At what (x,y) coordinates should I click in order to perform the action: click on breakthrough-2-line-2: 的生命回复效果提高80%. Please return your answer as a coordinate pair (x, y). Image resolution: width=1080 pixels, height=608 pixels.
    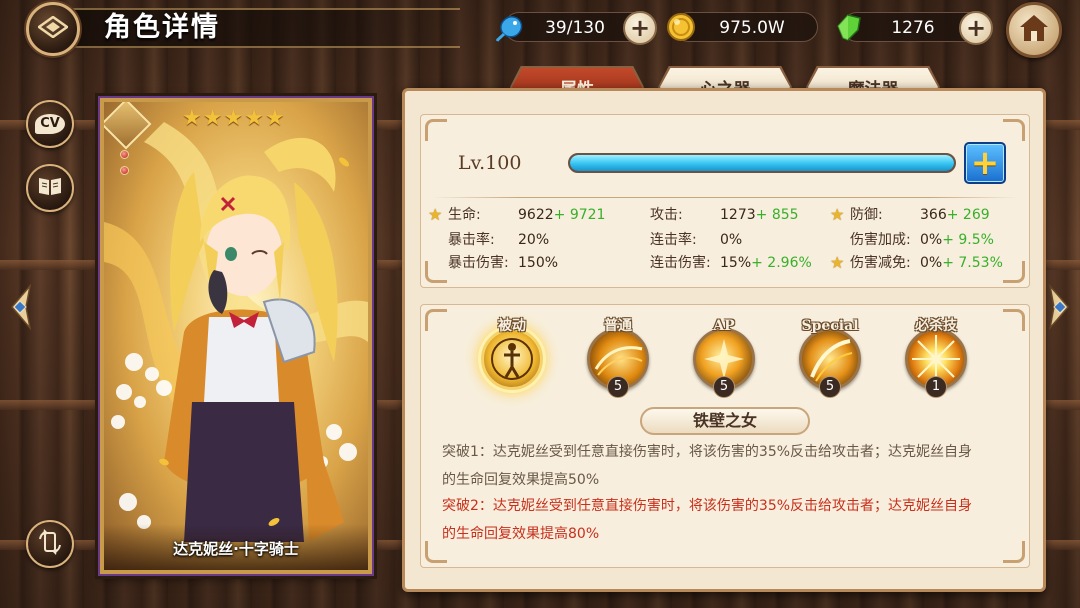
    Looking at the image, I should click on (521, 534).